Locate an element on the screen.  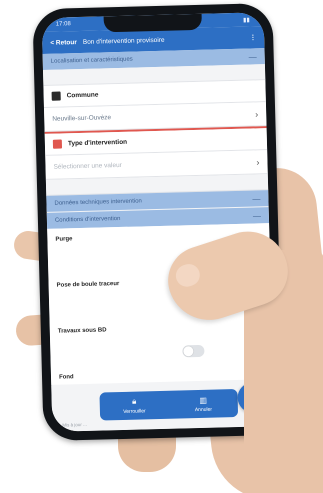
lock-button: 🔒︎ Verrouiller is located at coordinates (134, 406).